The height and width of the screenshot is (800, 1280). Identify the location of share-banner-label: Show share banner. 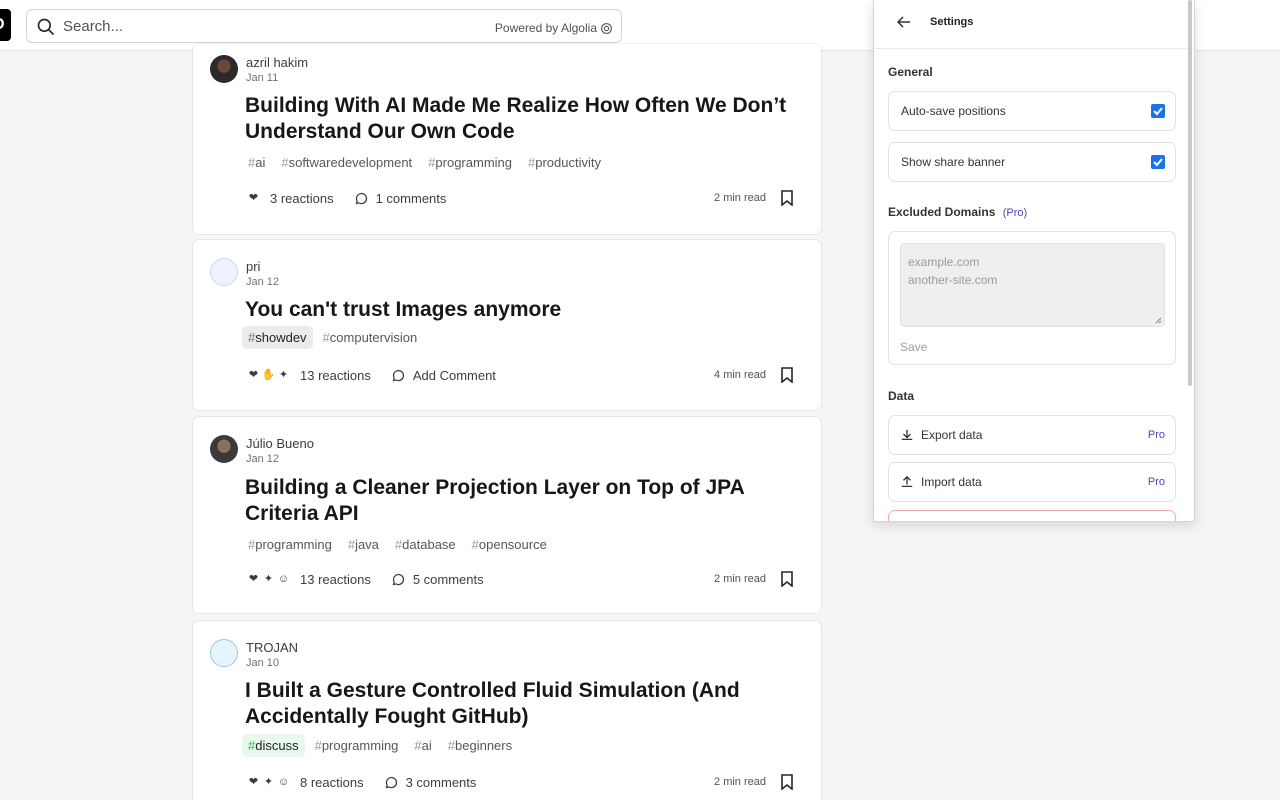
(953, 162).